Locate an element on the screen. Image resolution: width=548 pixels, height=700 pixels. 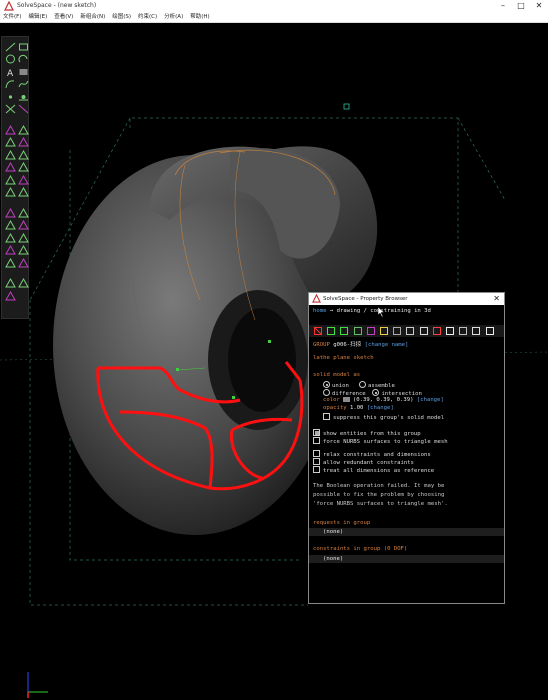
solid-model-heading: solid model as is located at coordinates (337, 375).